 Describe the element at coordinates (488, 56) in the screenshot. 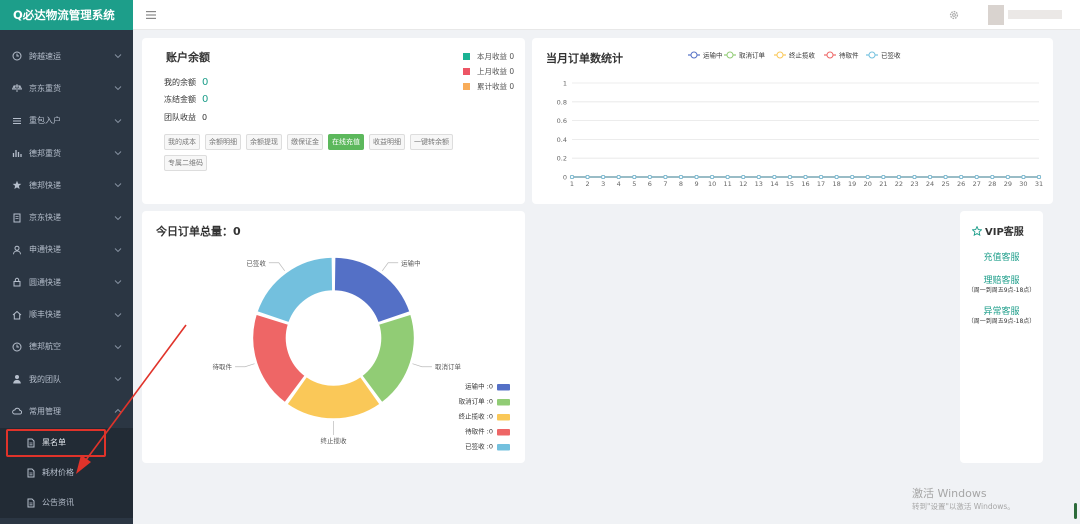

I see `legend-this-month: 本月收益 0` at that location.